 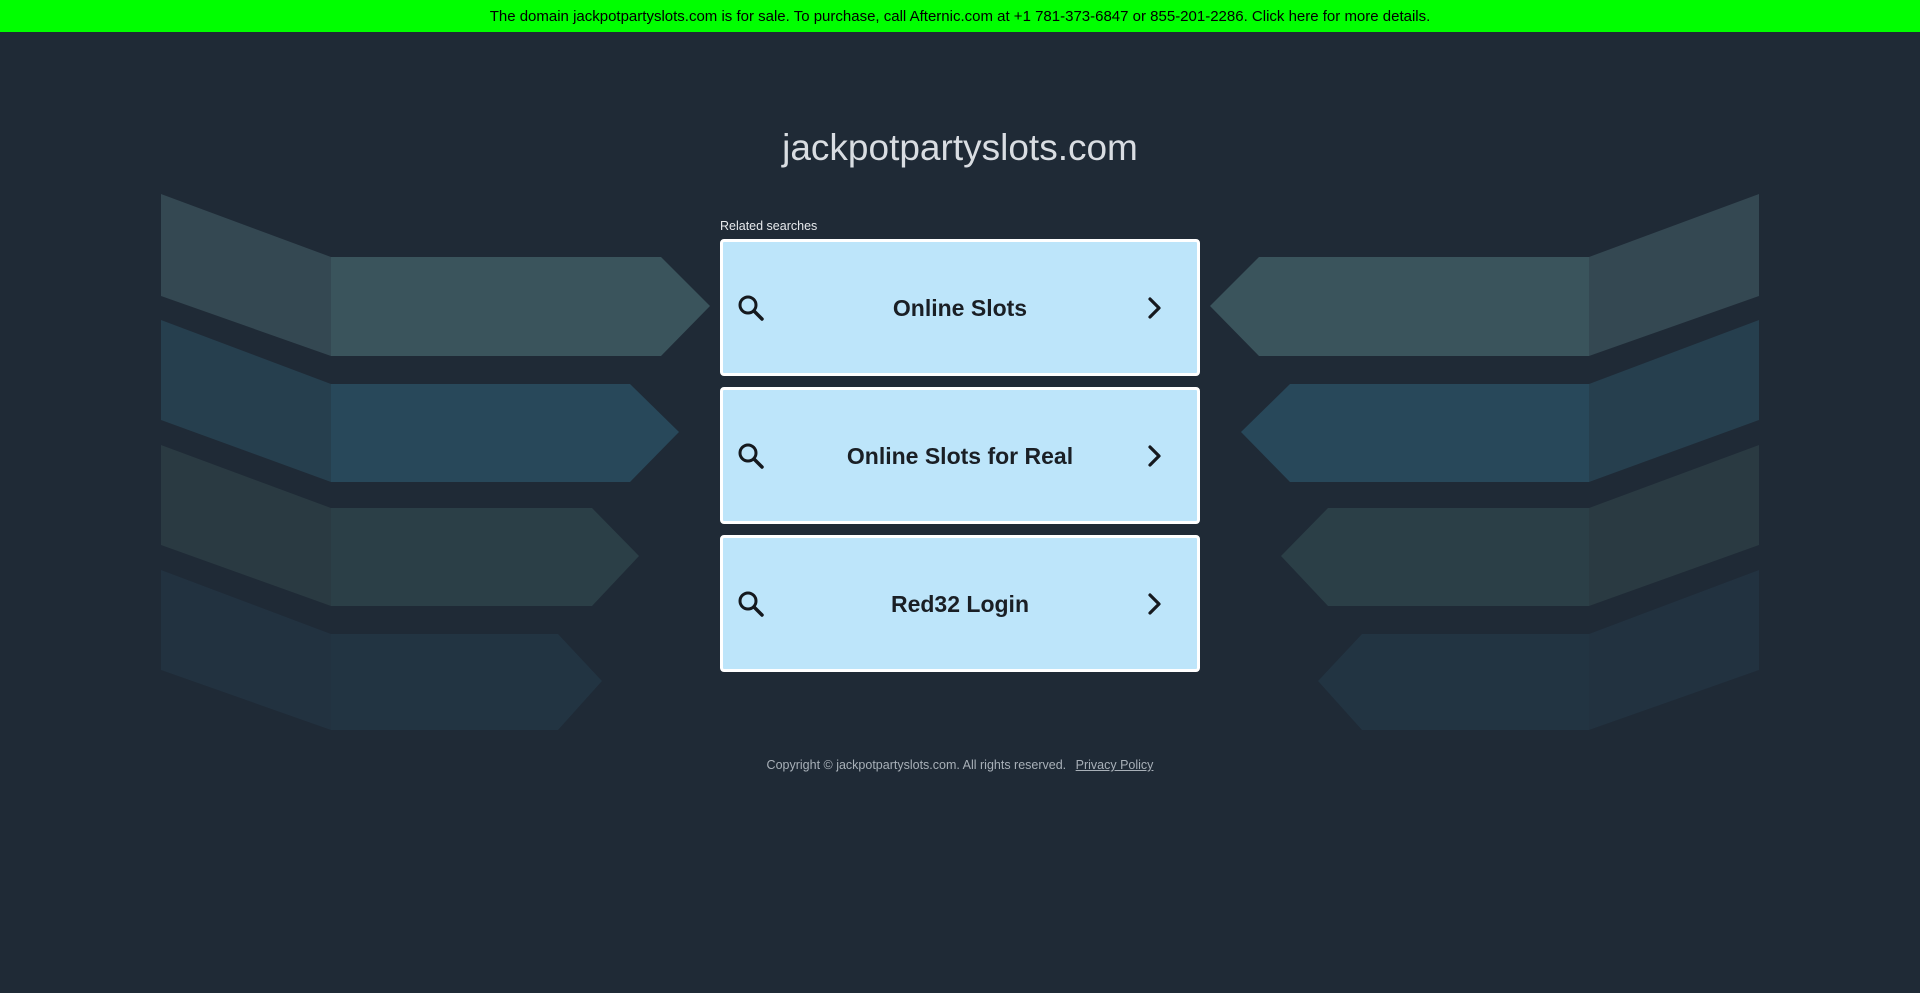 What do you see at coordinates (960, 147) in the screenshot?
I see `domain-title: jackpotpartyslots.com` at bounding box center [960, 147].